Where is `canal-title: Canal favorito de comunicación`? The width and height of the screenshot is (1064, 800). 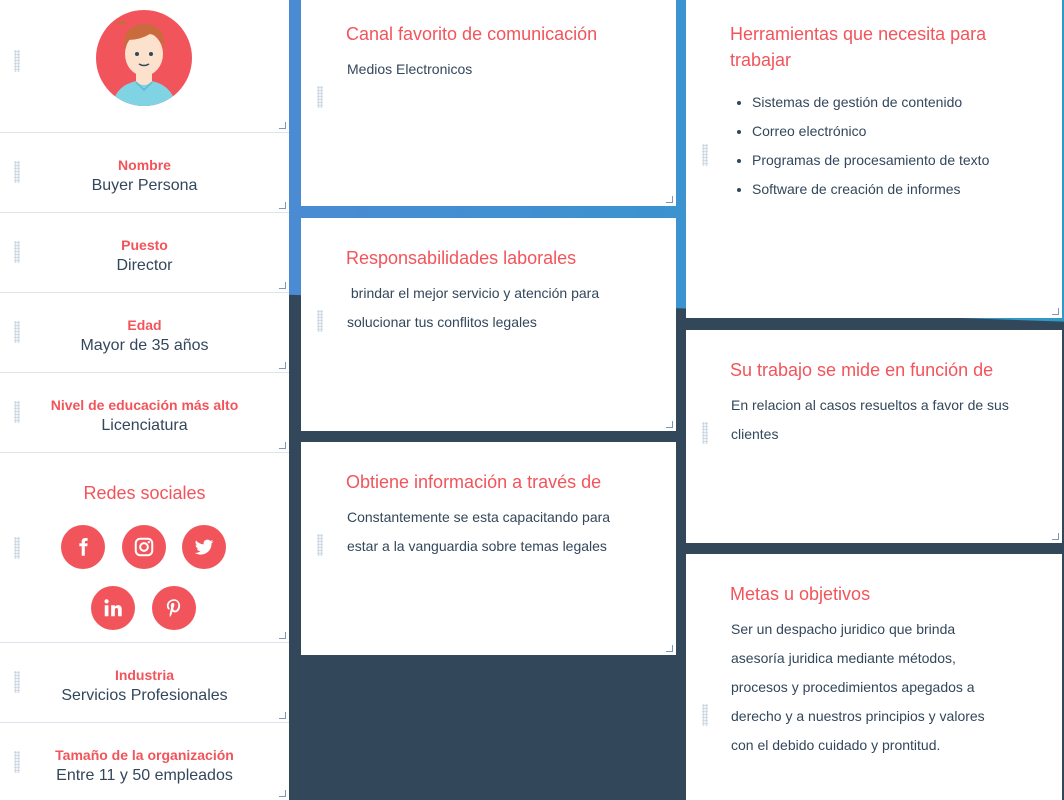 canal-title: Canal favorito de comunicación is located at coordinates (472, 34).